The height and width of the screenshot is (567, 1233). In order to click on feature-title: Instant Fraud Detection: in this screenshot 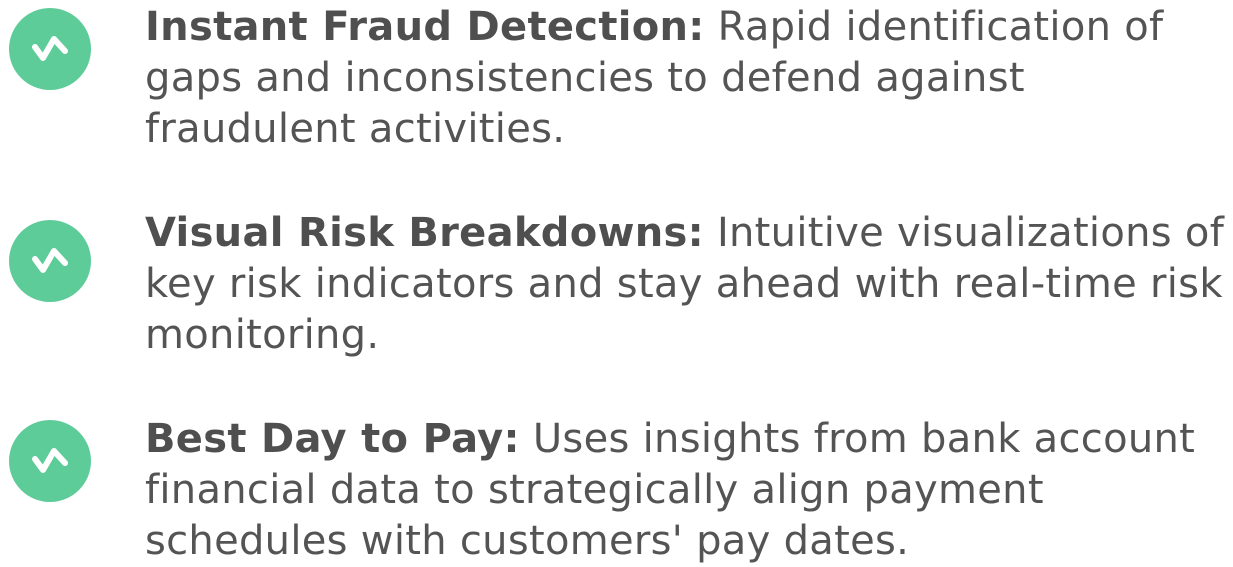, I will do `click(425, 27)`.